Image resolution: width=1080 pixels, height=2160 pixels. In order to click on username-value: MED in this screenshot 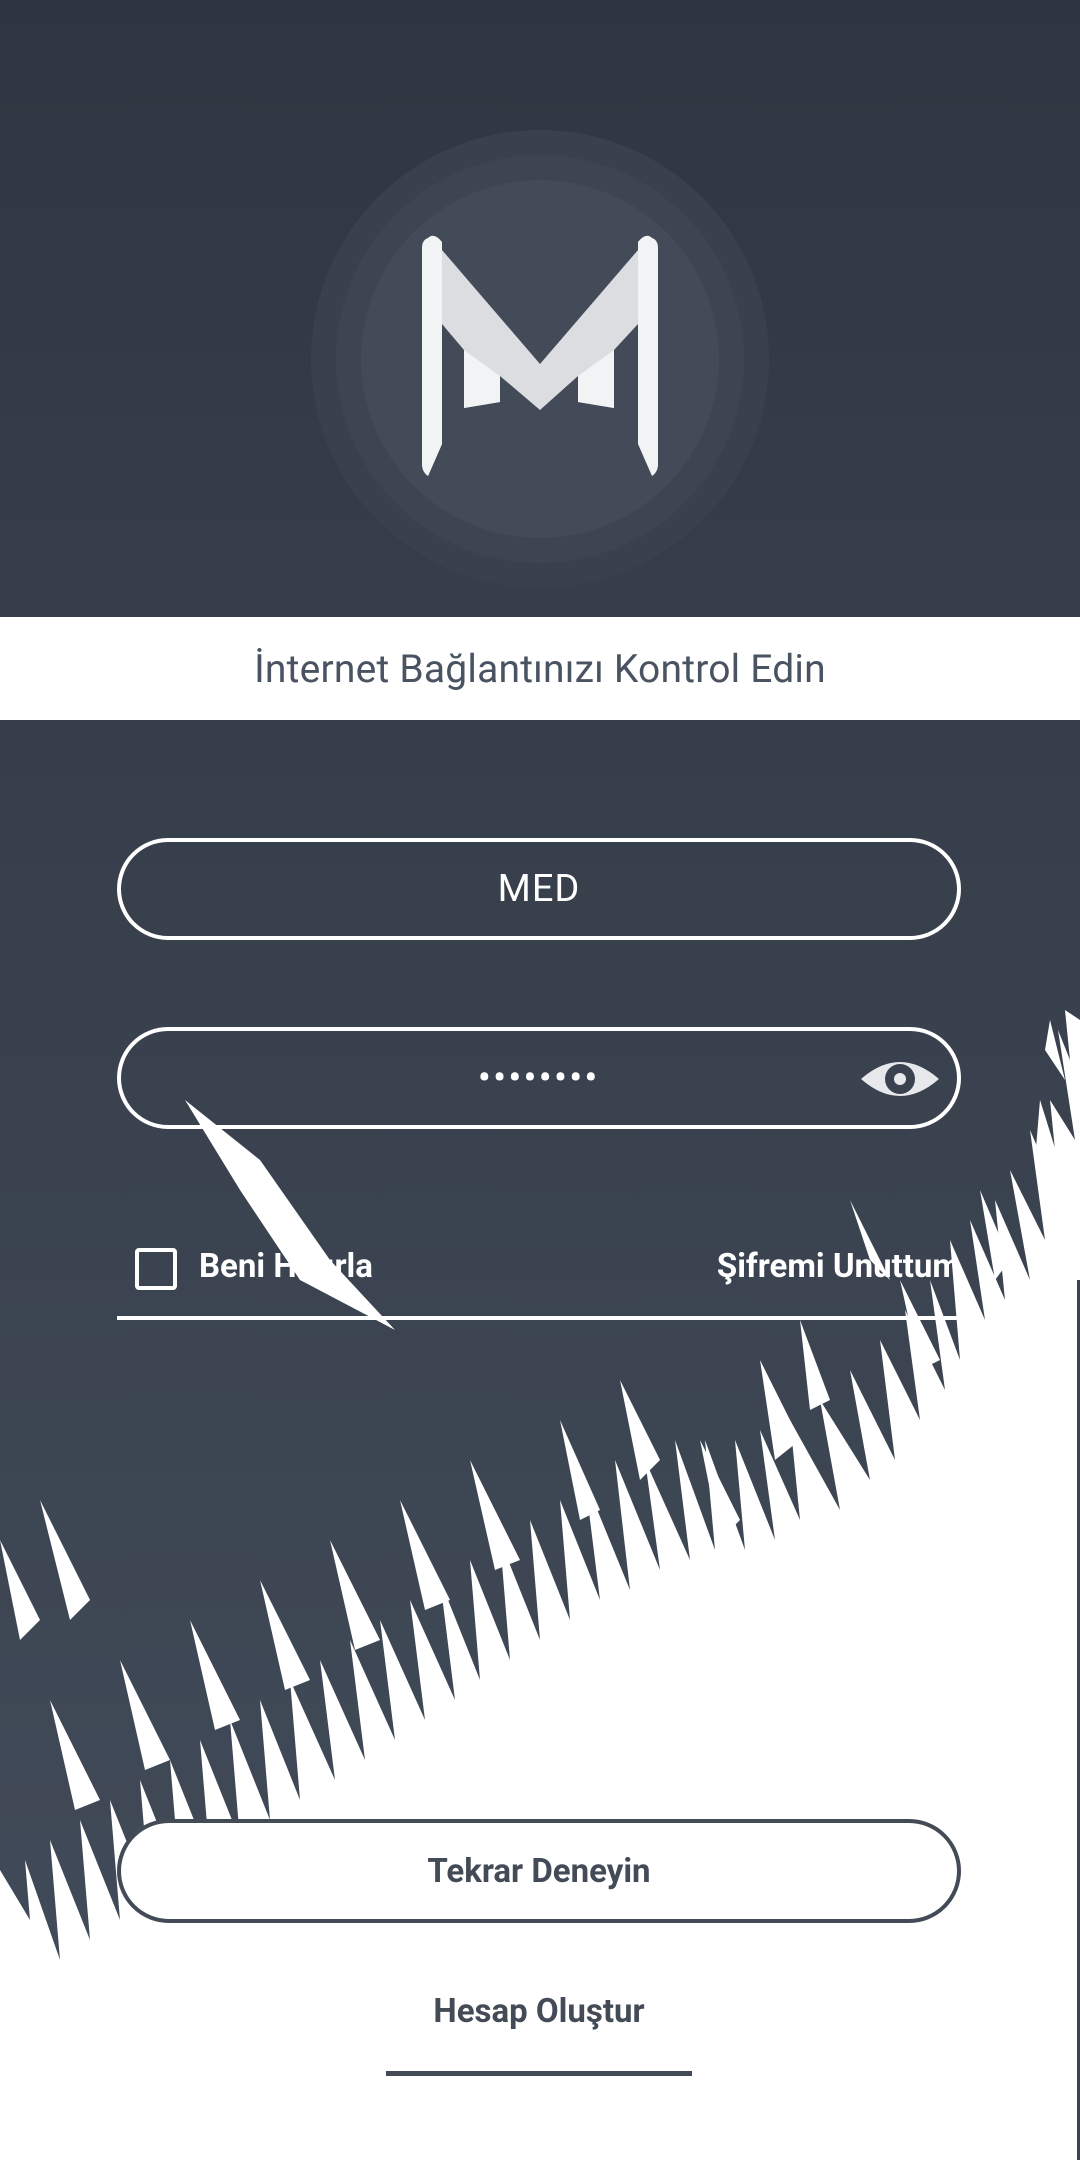, I will do `click(539, 889)`.